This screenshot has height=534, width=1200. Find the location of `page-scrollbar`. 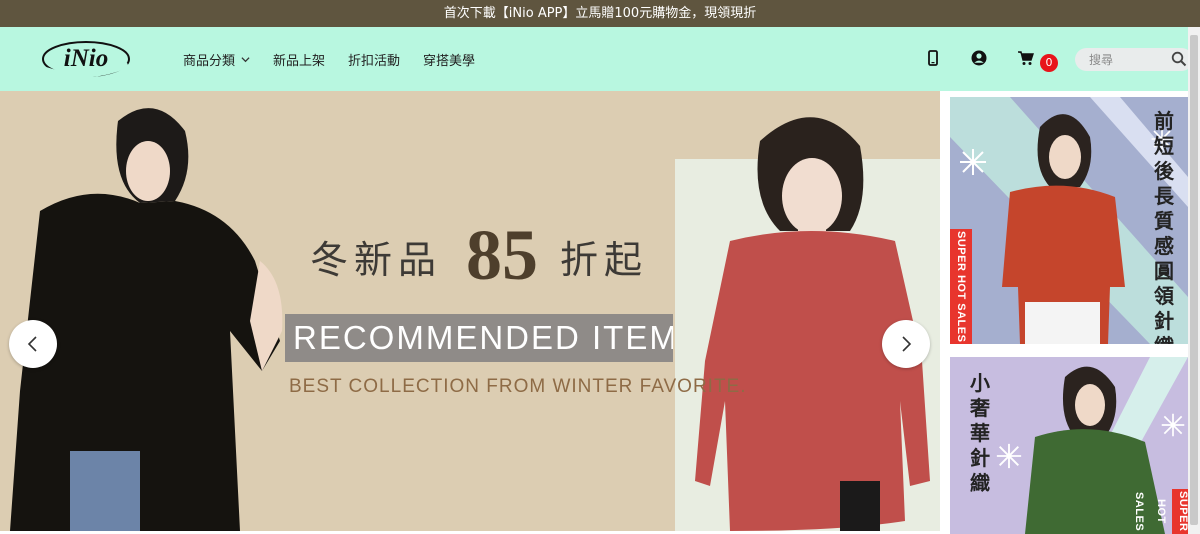

page-scrollbar is located at coordinates (1194, 280).